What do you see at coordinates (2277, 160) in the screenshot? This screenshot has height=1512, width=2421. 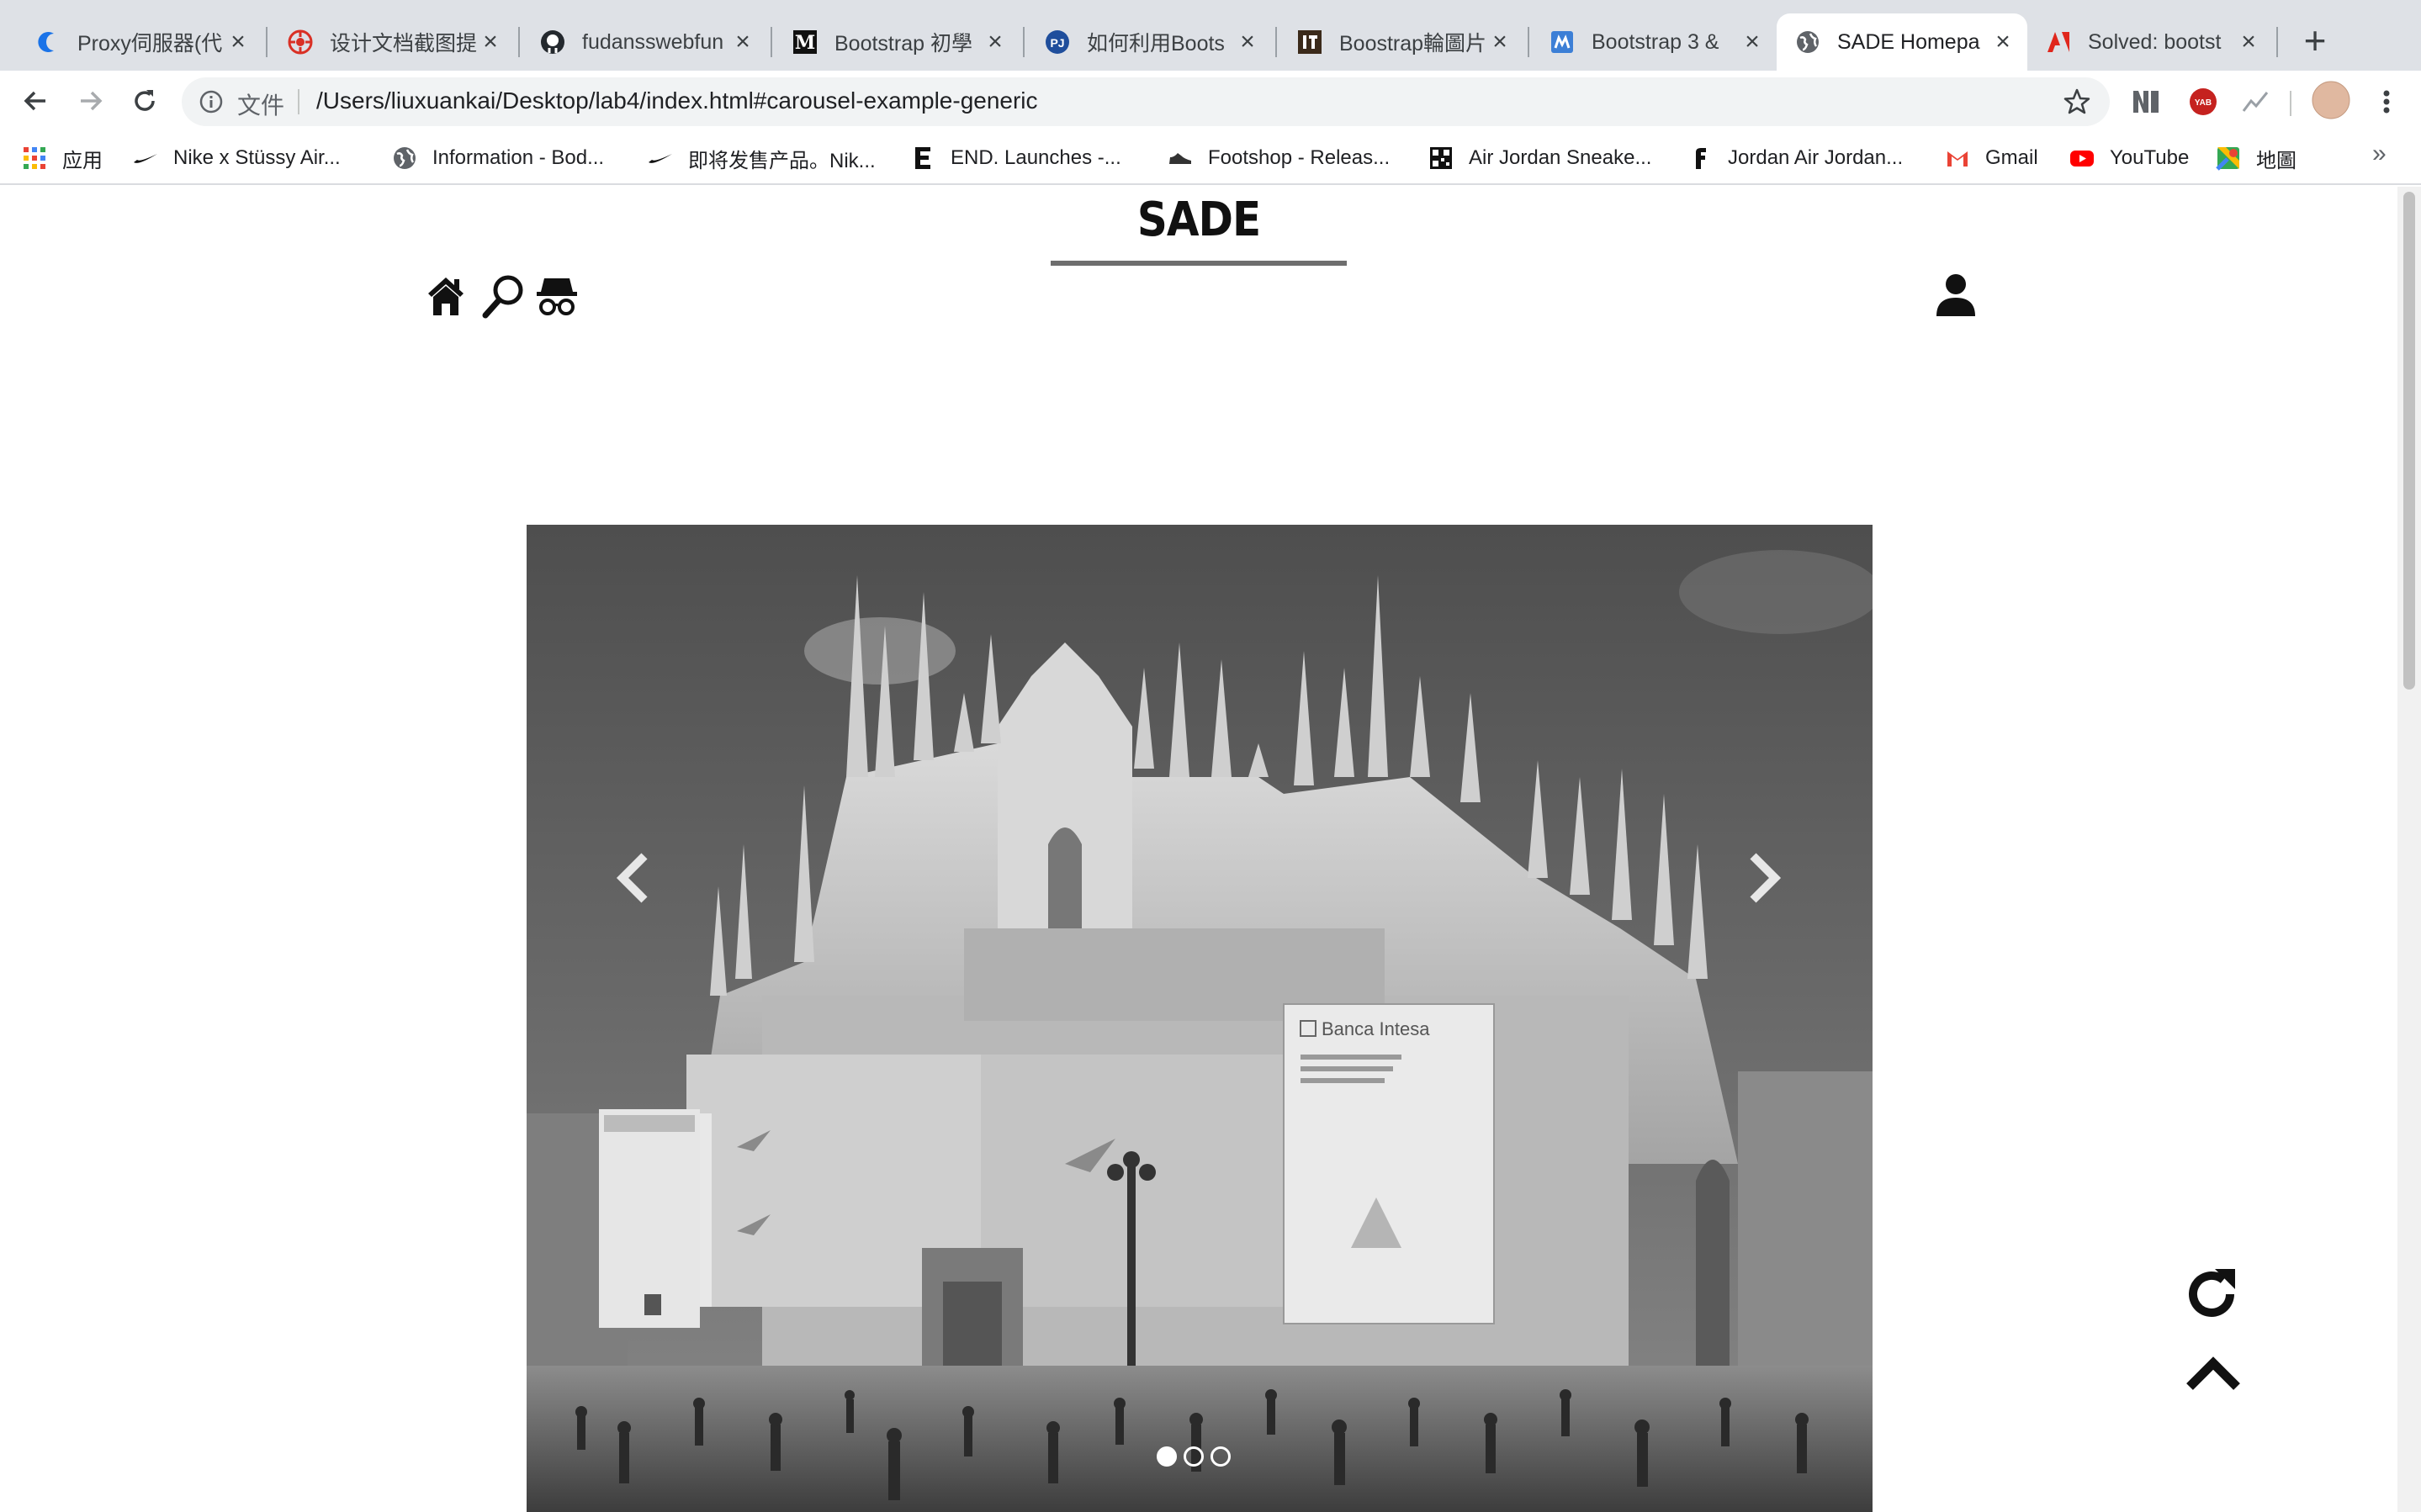 I see `bookmark-label: 地圖` at bounding box center [2277, 160].